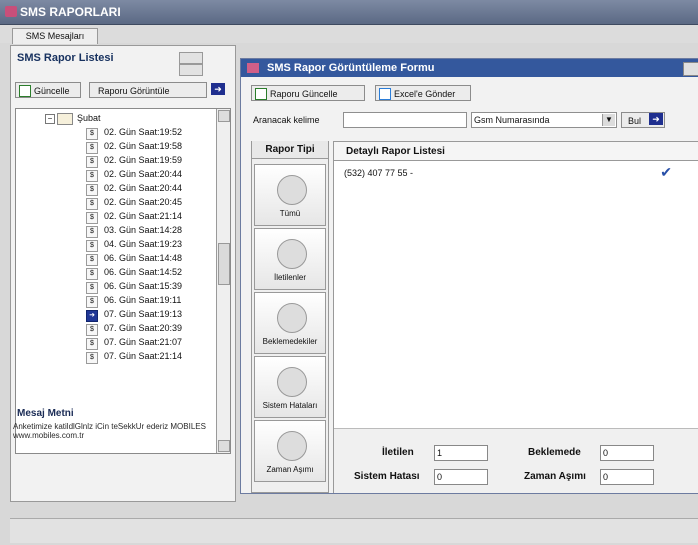 This screenshot has width=698, height=545. What do you see at coordinates (116, 203) in the screenshot?
I see `tree-item: $02. Gün Saat:20:45` at bounding box center [116, 203].